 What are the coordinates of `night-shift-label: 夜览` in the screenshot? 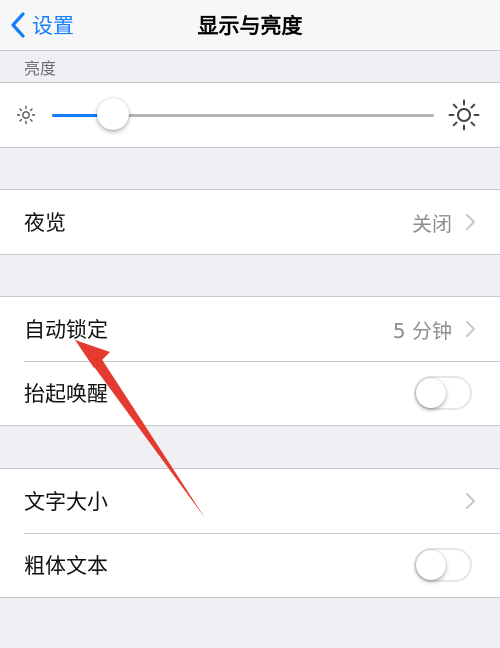 It's located at (45, 223).